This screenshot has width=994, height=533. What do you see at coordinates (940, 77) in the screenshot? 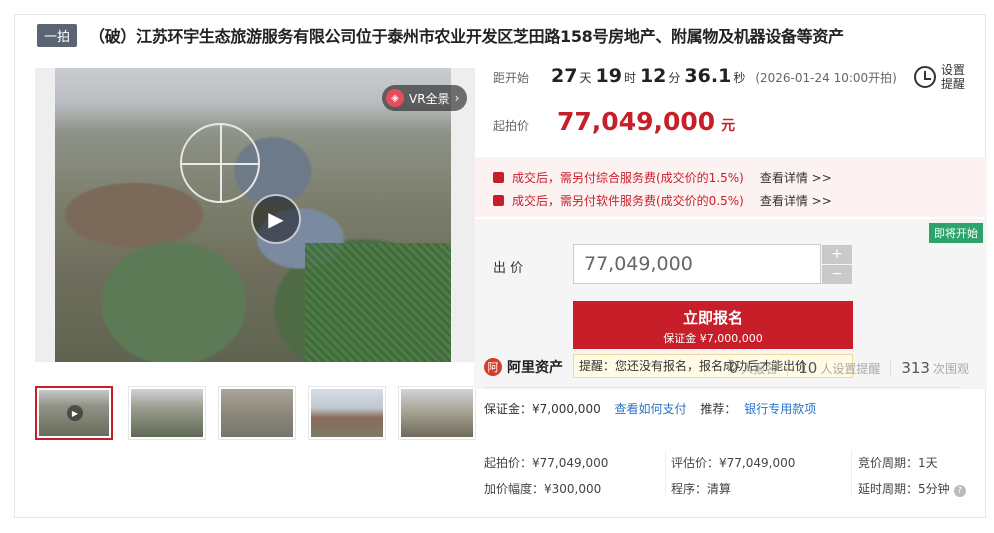
I see `set-reminder-button: 设置提醒` at bounding box center [940, 77].